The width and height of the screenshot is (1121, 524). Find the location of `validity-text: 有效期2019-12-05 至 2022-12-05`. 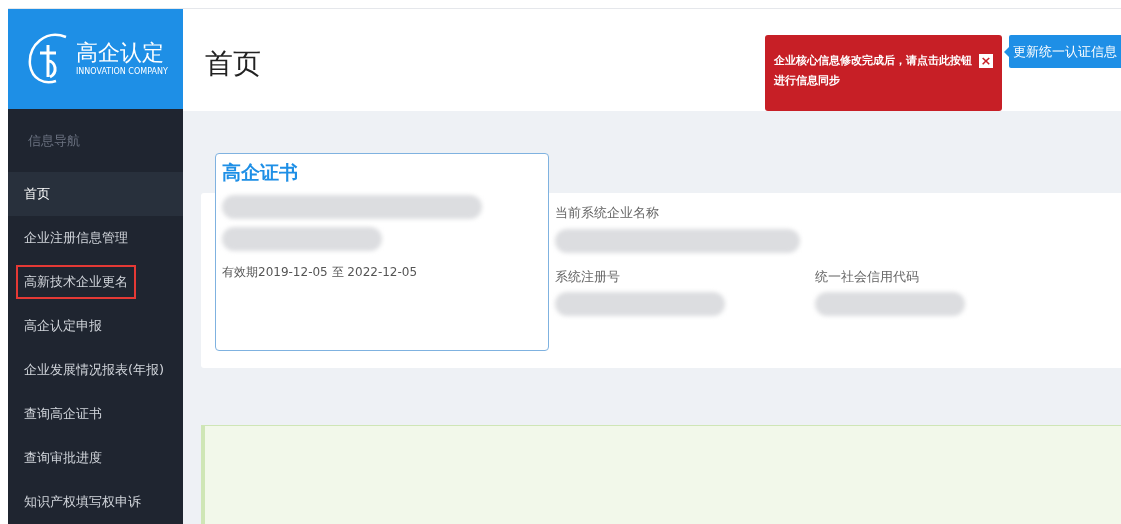

validity-text: 有效期2019-12-05 至 2022-12-05 is located at coordinates (320, 272).